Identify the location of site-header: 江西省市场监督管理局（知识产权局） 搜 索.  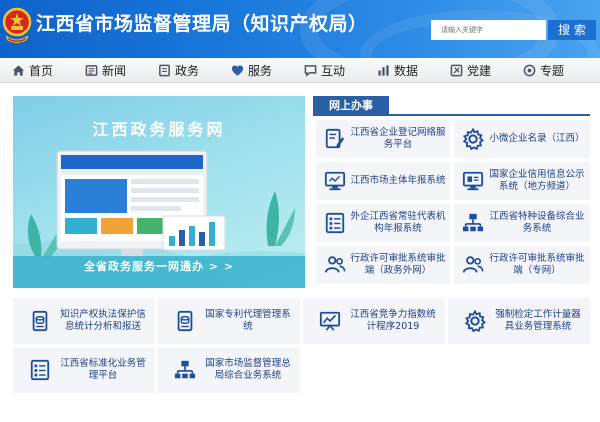
(300, 29).